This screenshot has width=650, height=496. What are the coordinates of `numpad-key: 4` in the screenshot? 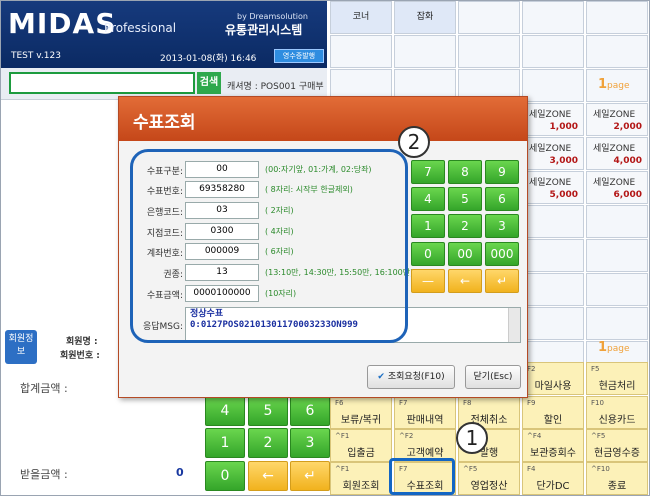 It's located at (225, 411).